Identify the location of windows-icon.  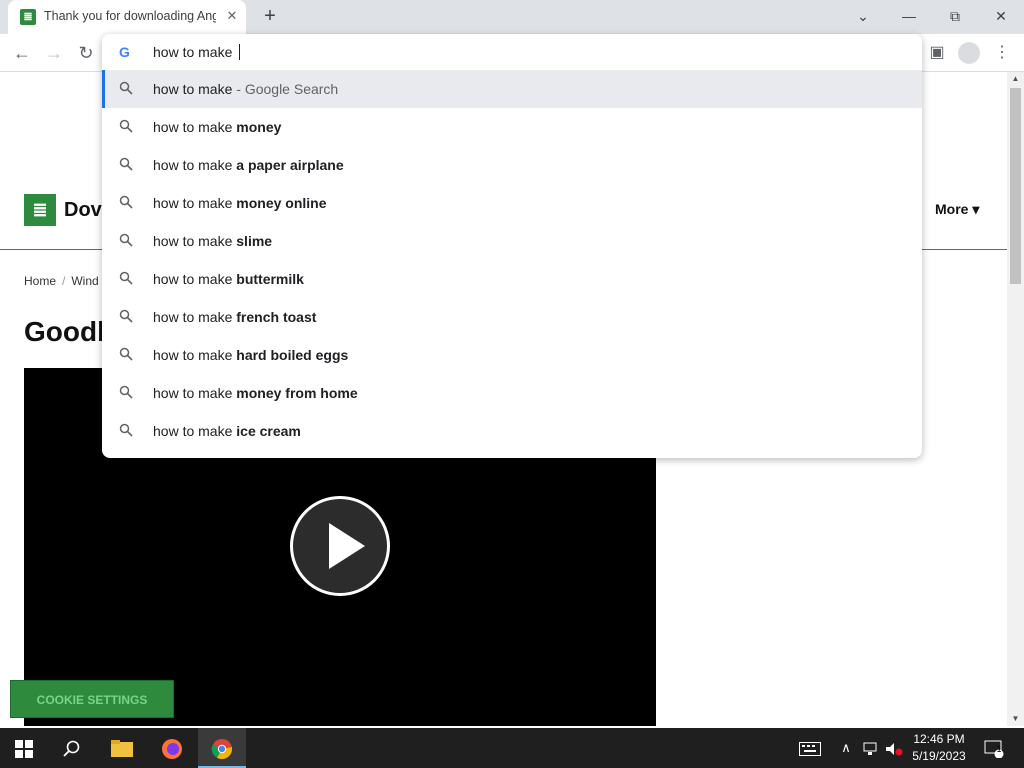
(24, 748).